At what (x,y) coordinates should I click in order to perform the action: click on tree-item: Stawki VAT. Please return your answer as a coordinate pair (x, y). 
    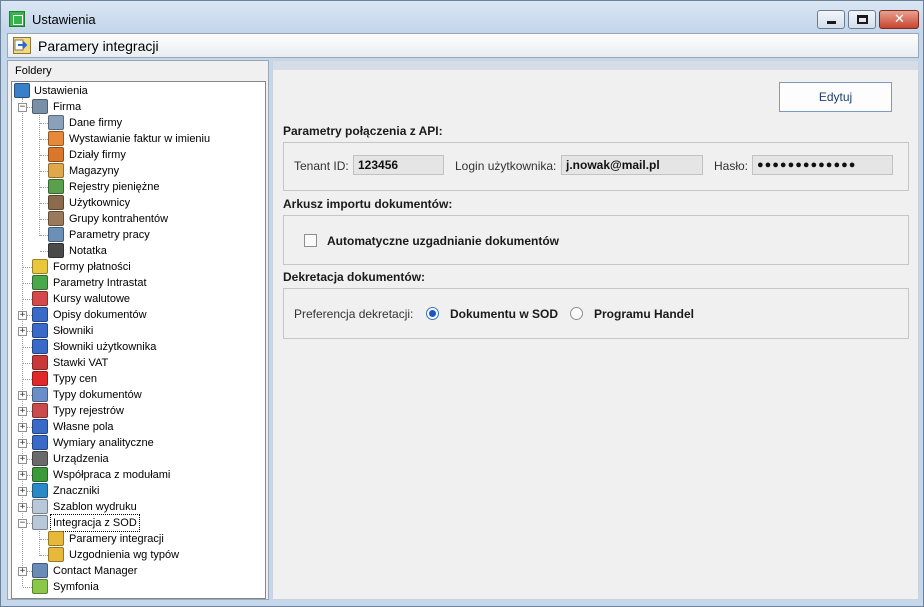
    Looking at the image, I should click on (138, 363).